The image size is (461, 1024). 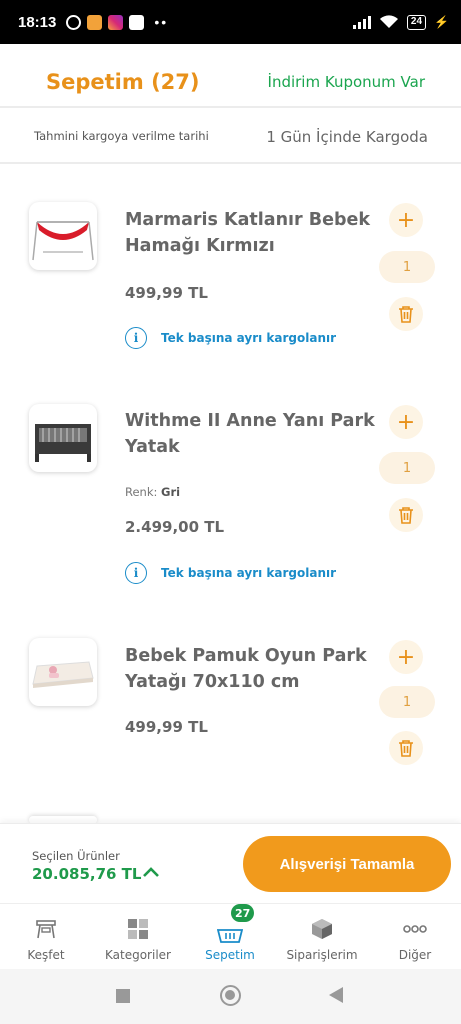 What do you see at coordinates (87, 874) in the screenshot?
I see `selected-items-total: 20.085,76 TL` at bounding box center [87, 874].